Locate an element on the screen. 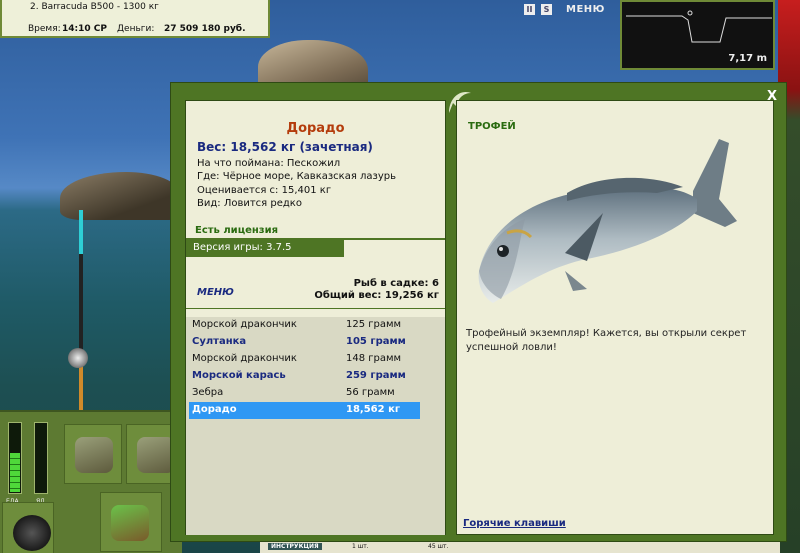  cage-fish-name: Султанка is located at coordinates (219, 341).